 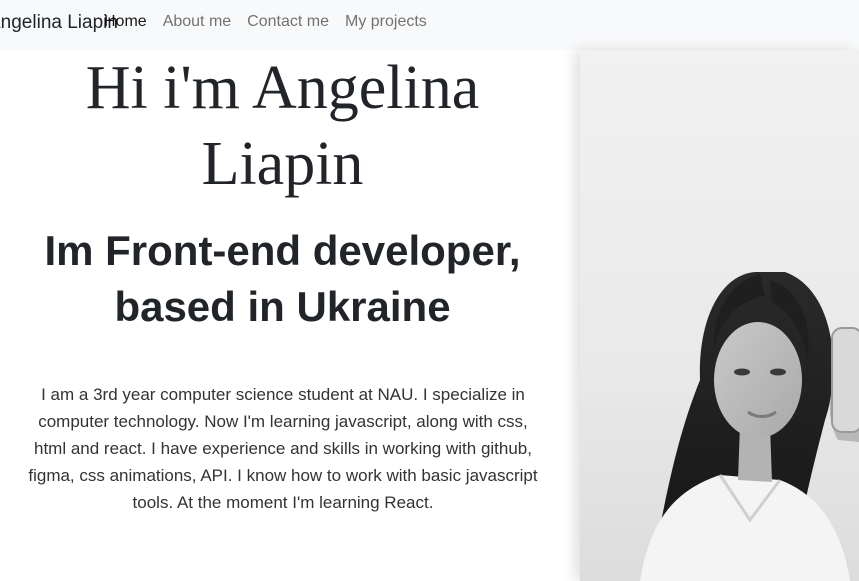 I want to click on nav-links: Home About me Contact me My projects, so click(x=265, y=22).